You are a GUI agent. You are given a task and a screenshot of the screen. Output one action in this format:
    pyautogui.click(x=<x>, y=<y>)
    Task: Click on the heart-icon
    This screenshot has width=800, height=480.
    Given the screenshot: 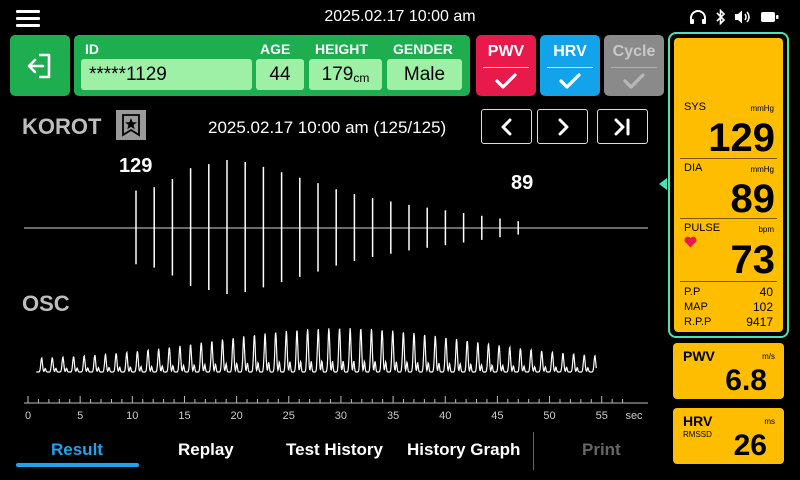 What is the action you would take?
    pyautogui.click(x=690, y=242)
    